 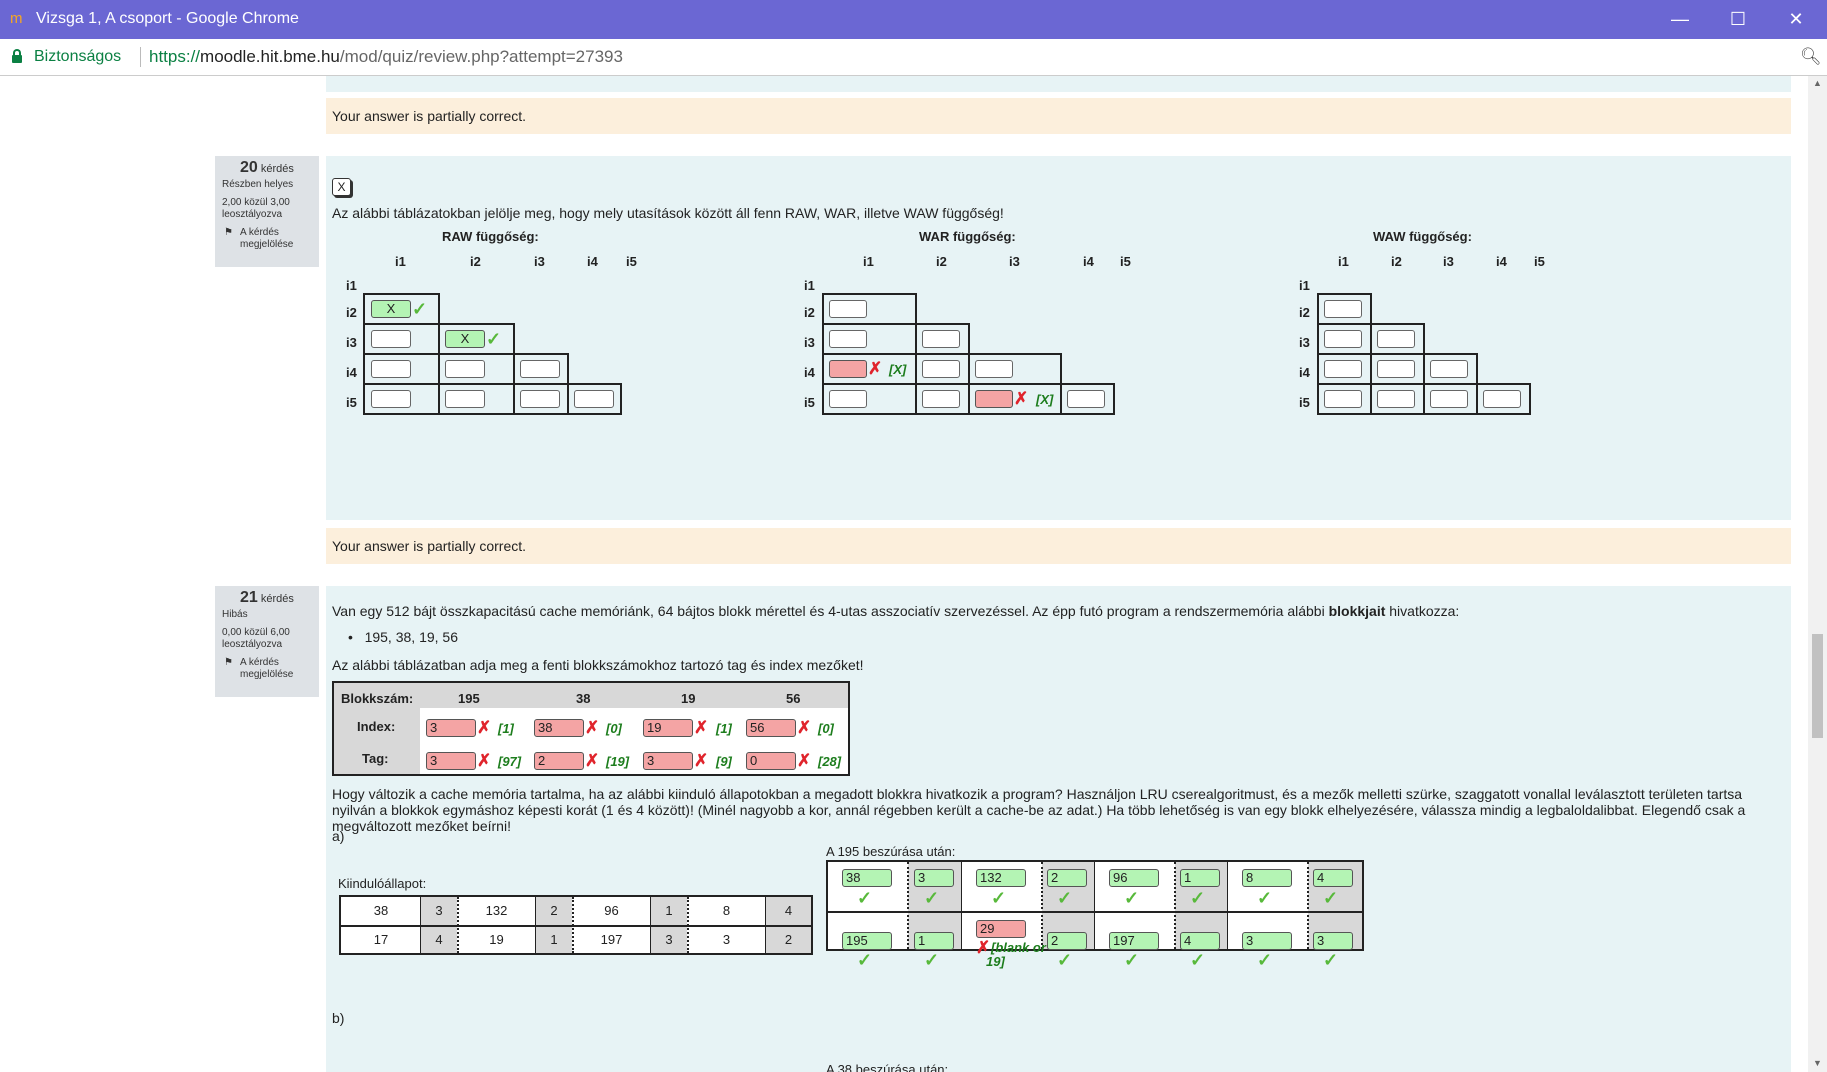 I want to click on waw-col-i1: i1, so click(x=1343, y=261).